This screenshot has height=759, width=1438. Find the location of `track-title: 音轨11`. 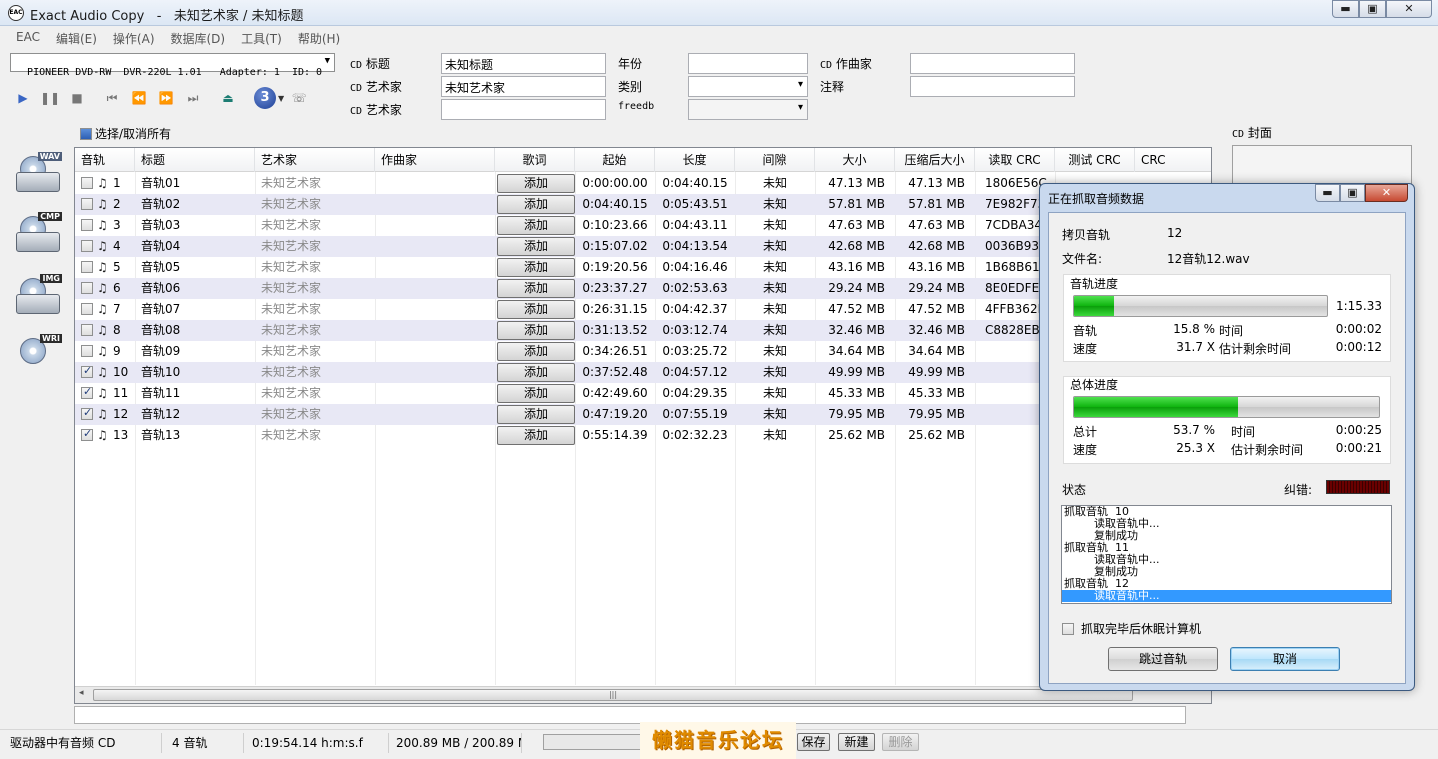

track-title: 音轨11 is located at coordinates (197, 393).